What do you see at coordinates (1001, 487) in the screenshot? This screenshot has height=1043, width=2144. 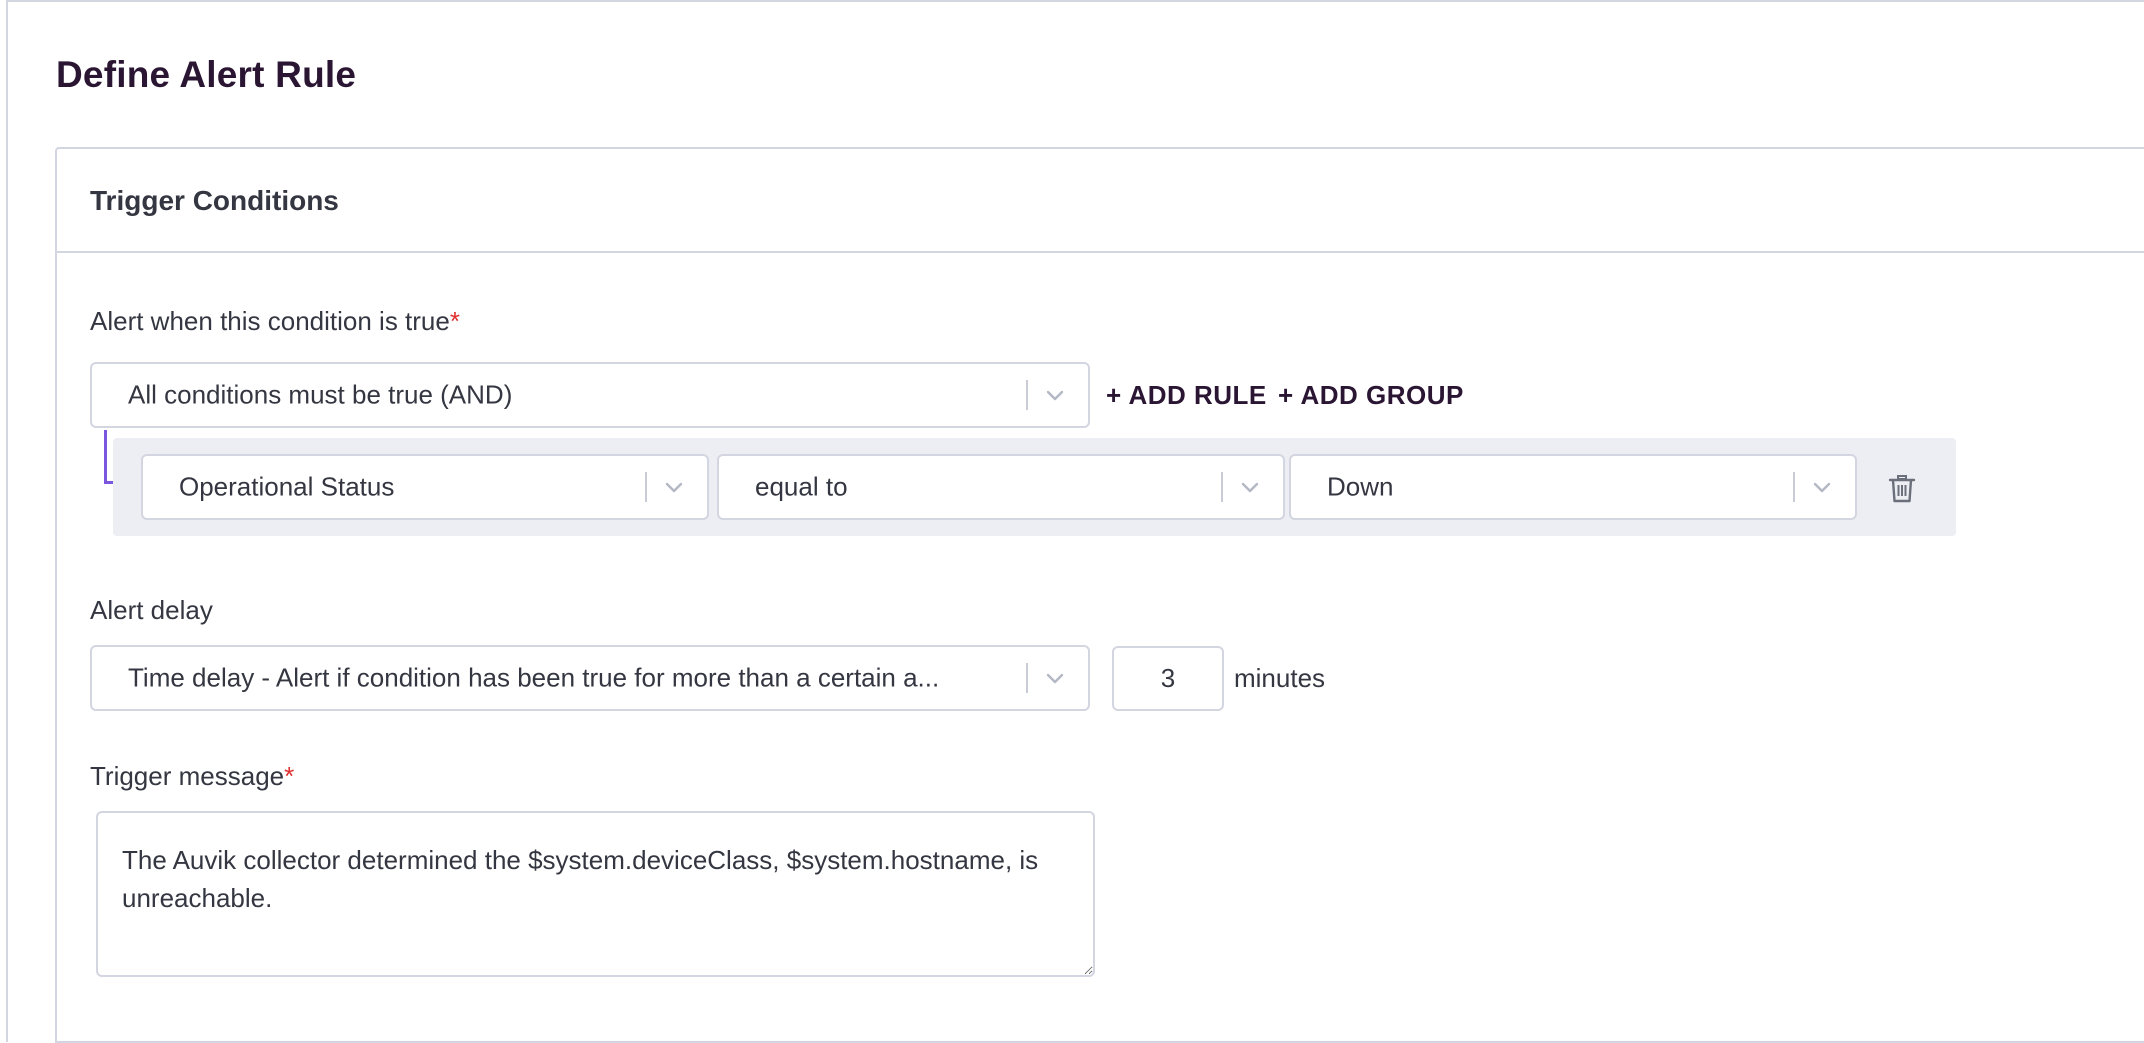 I see `rule-operator-select: equal to` at bounding box center [1001, 487].